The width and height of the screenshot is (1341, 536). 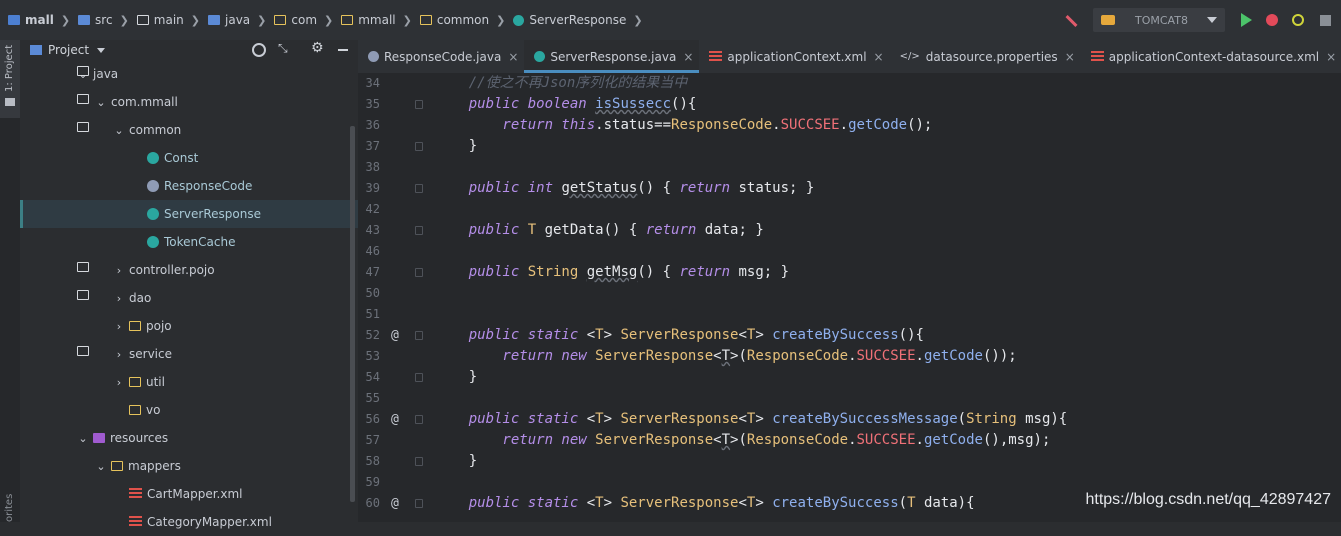 I want to click on line-number: 54, so click(x=372, y=377).